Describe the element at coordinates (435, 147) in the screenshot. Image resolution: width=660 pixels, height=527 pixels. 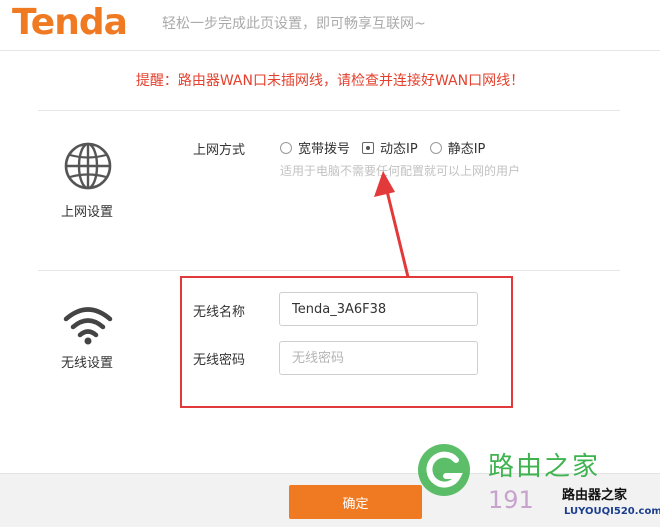
I see `radio-static-ip` at that location.